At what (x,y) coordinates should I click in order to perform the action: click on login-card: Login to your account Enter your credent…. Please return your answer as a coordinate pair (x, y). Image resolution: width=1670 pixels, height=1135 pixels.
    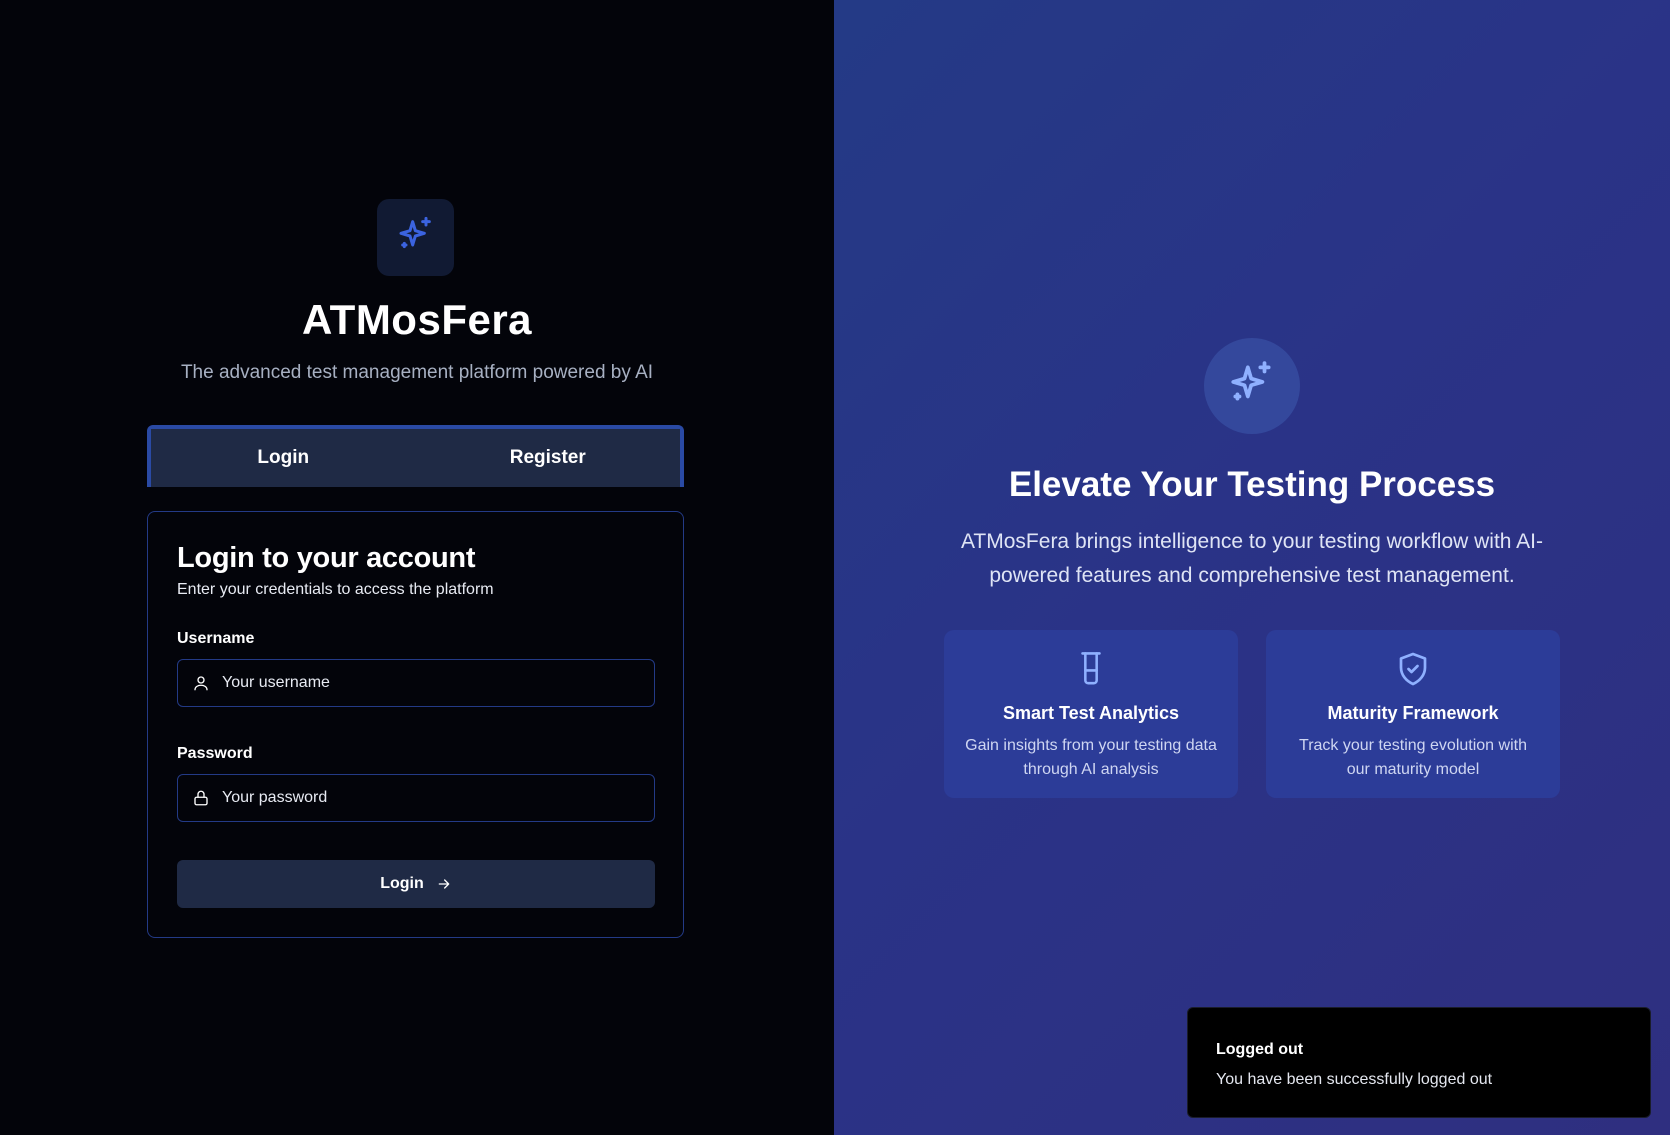
    Looking at the image, I should click on (415, 724).